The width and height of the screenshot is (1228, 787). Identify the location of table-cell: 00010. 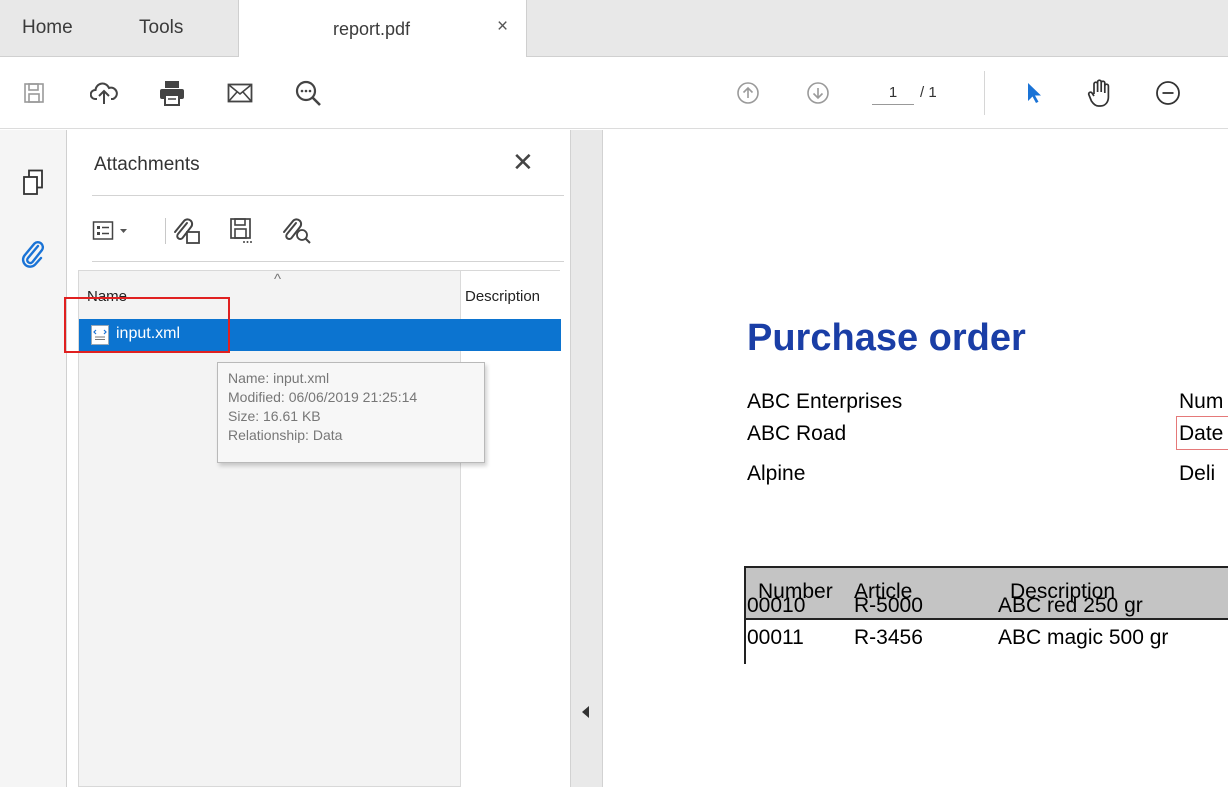
(776, 605).